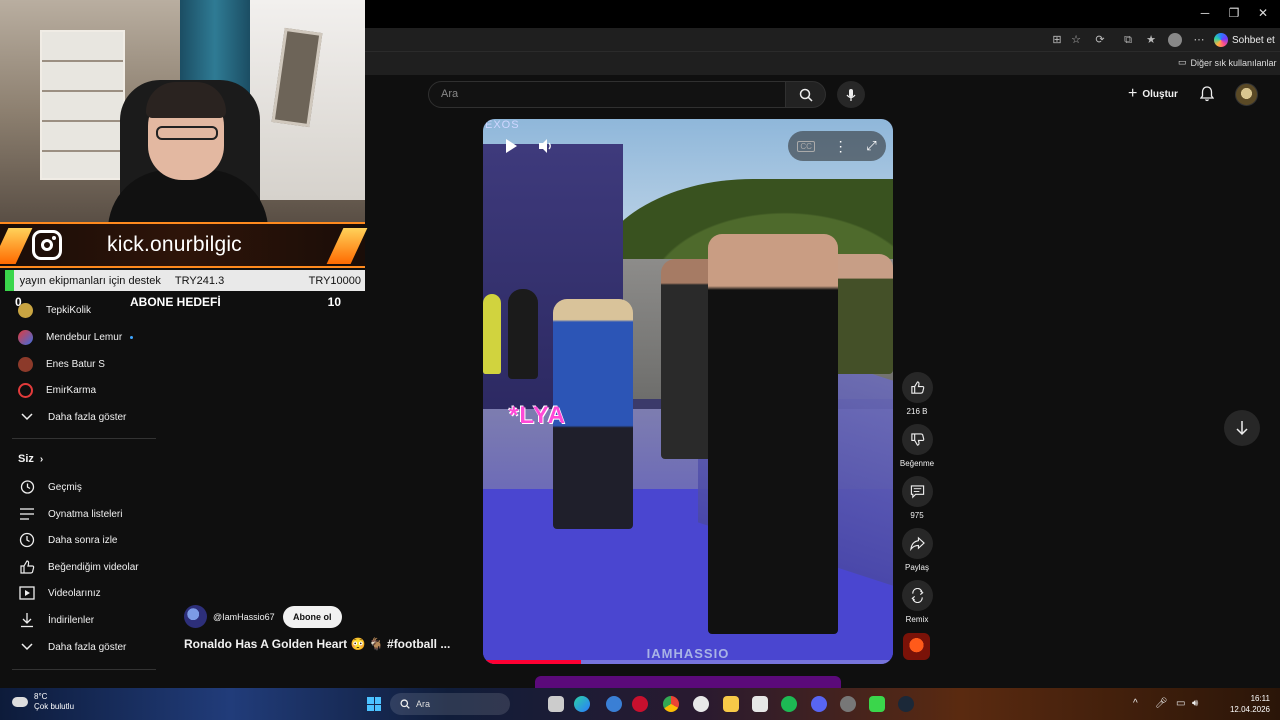 This screenshot has width=1280, height=720. I want to click on fullscreen-icon: ⤢, so click(871, 146).